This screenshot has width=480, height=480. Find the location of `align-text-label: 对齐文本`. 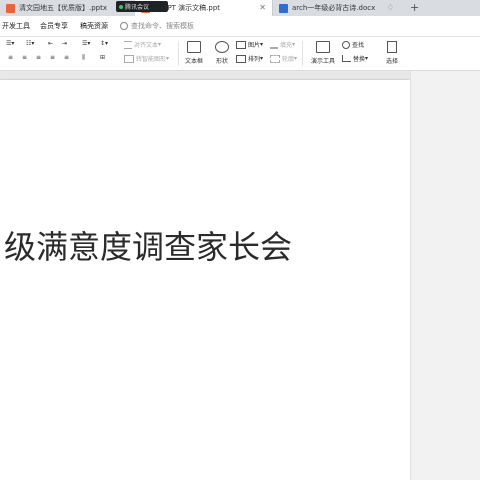

align-text-label: 对齐文本 is located at coordinates (146, 45).